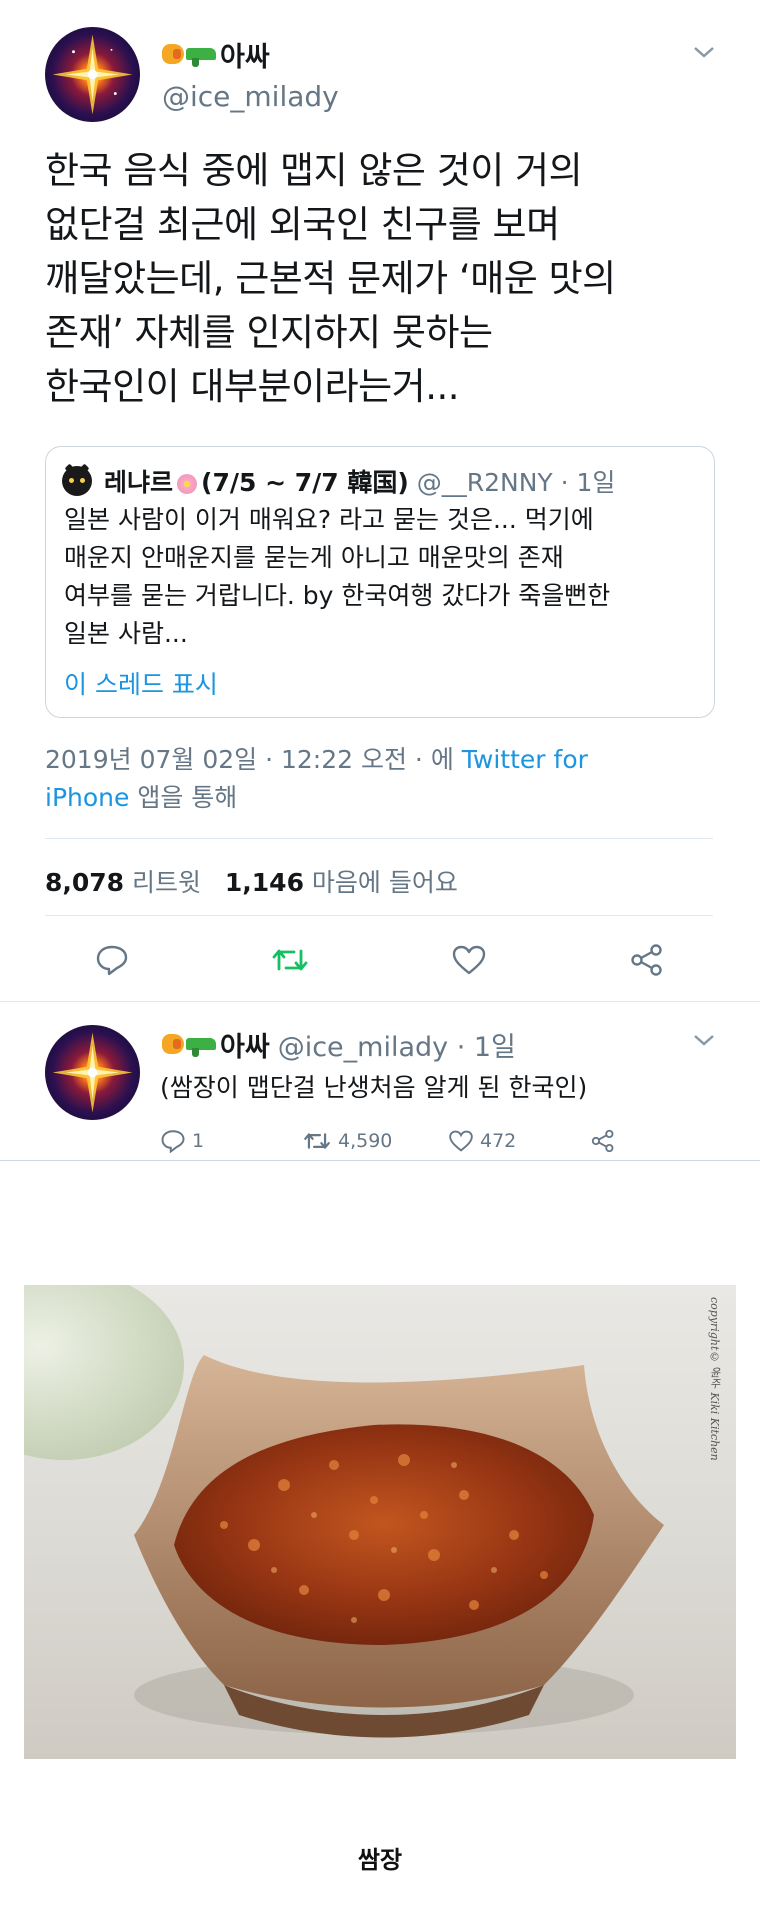 This screenshot has height=1919, width=760. Describe the element at coordinates (314, 170) in the screenshot. I see `tweet-text-line: 한국 음식 중에 맵지 않은 것이 거의` at that location.